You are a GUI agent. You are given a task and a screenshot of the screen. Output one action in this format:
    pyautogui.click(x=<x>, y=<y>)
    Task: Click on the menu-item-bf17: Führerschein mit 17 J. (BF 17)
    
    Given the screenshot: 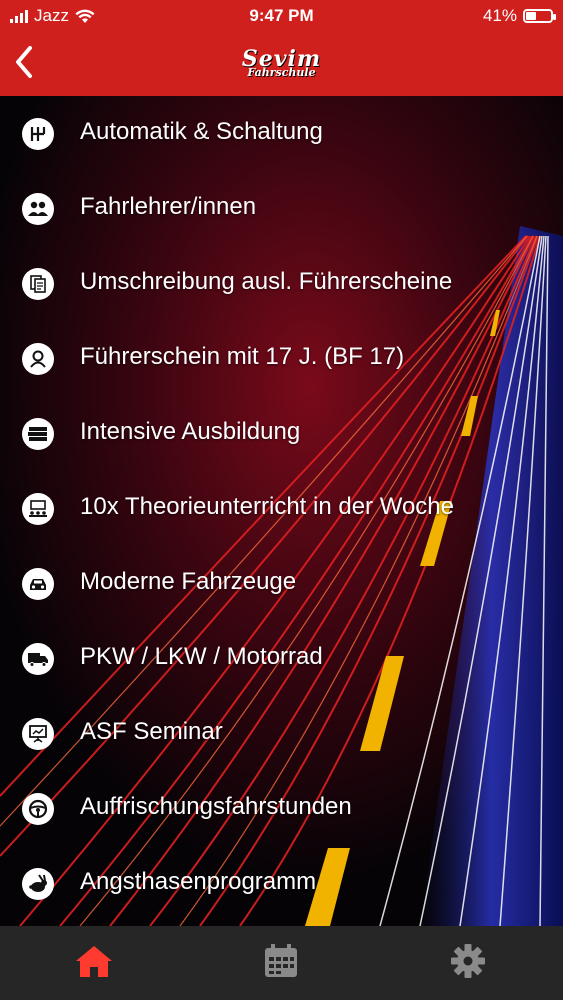 What is the action you would take?
    pyautogui.click(x=281, y=359)
    